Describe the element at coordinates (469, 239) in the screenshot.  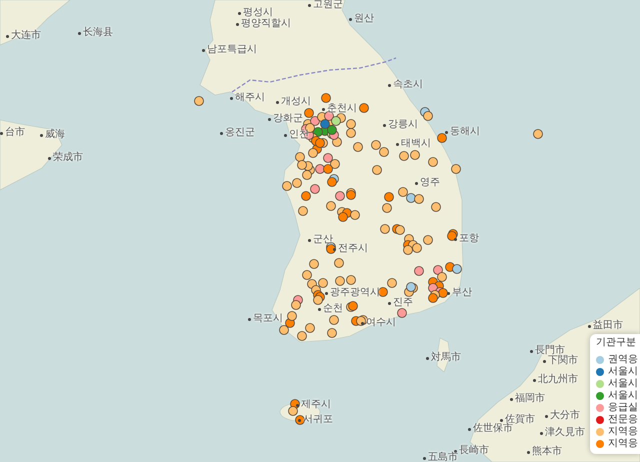
I see `place-label: 포항` at that location.